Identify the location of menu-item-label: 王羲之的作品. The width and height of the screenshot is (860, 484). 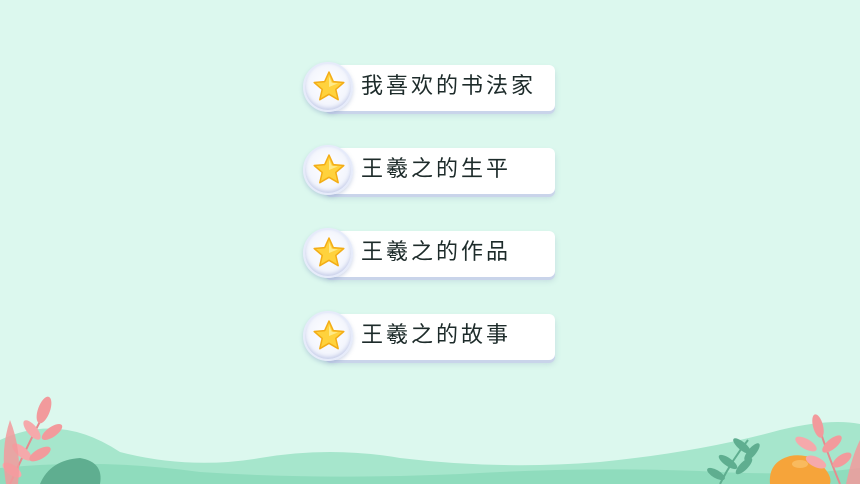
(436, 252).